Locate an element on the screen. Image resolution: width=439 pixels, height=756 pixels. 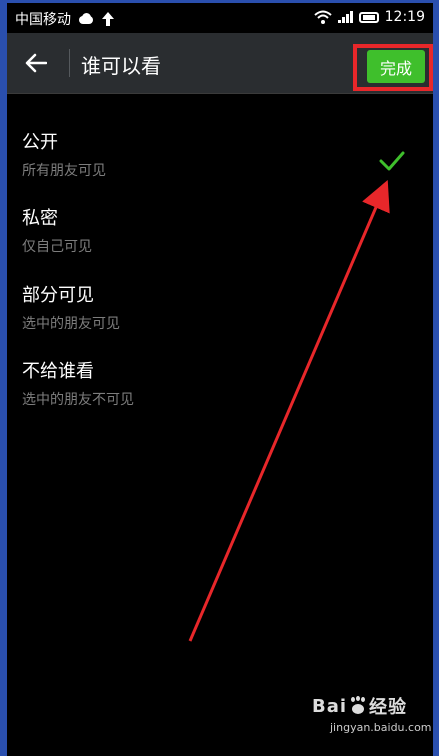
wifi-icon is located at coordinates (322, 17).